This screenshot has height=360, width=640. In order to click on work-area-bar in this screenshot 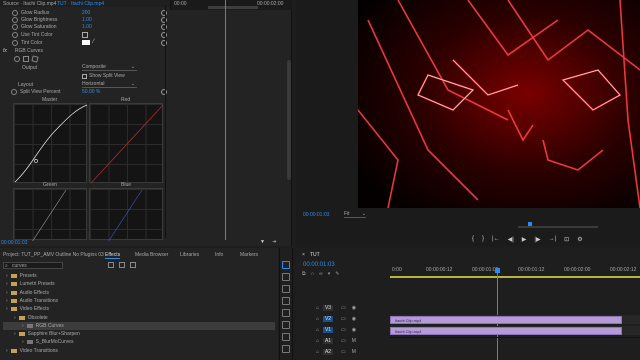, I will do `click(515, 277)`.